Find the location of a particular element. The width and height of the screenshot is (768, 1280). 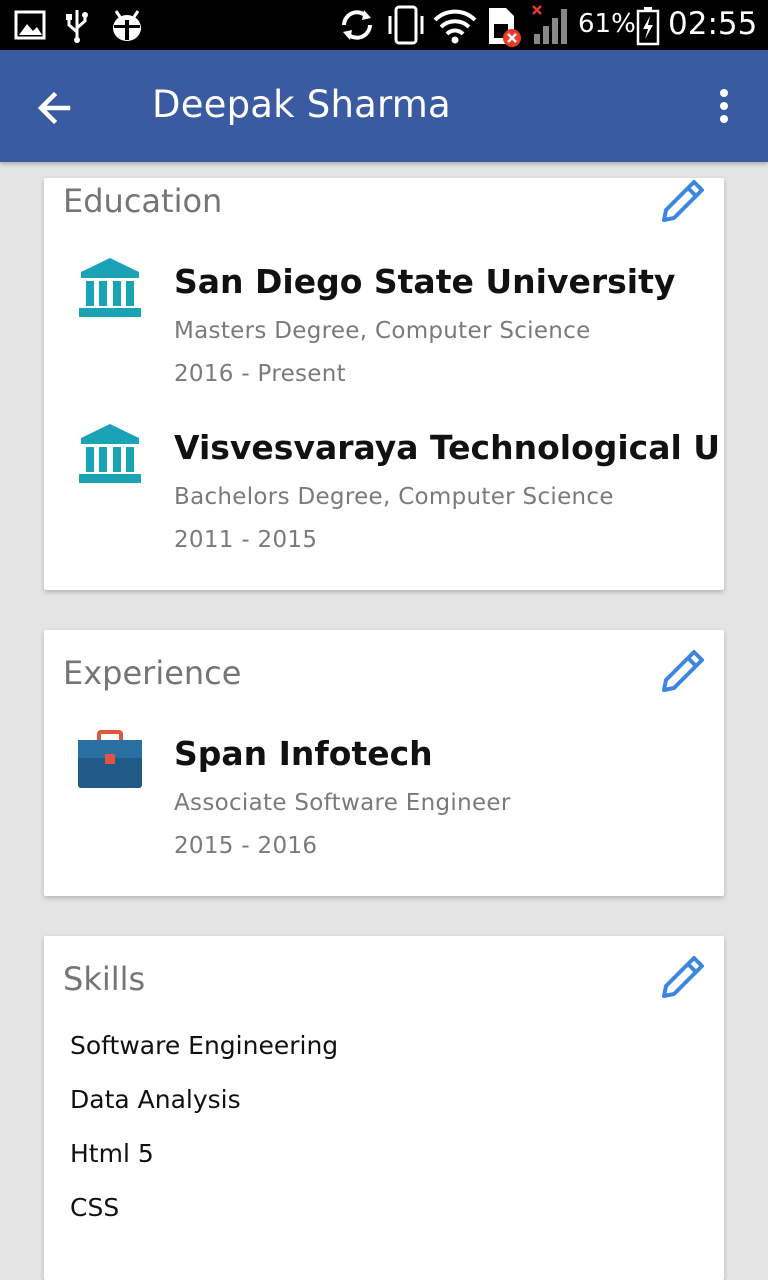

education-title: Education is located at coordinates (143, 201).